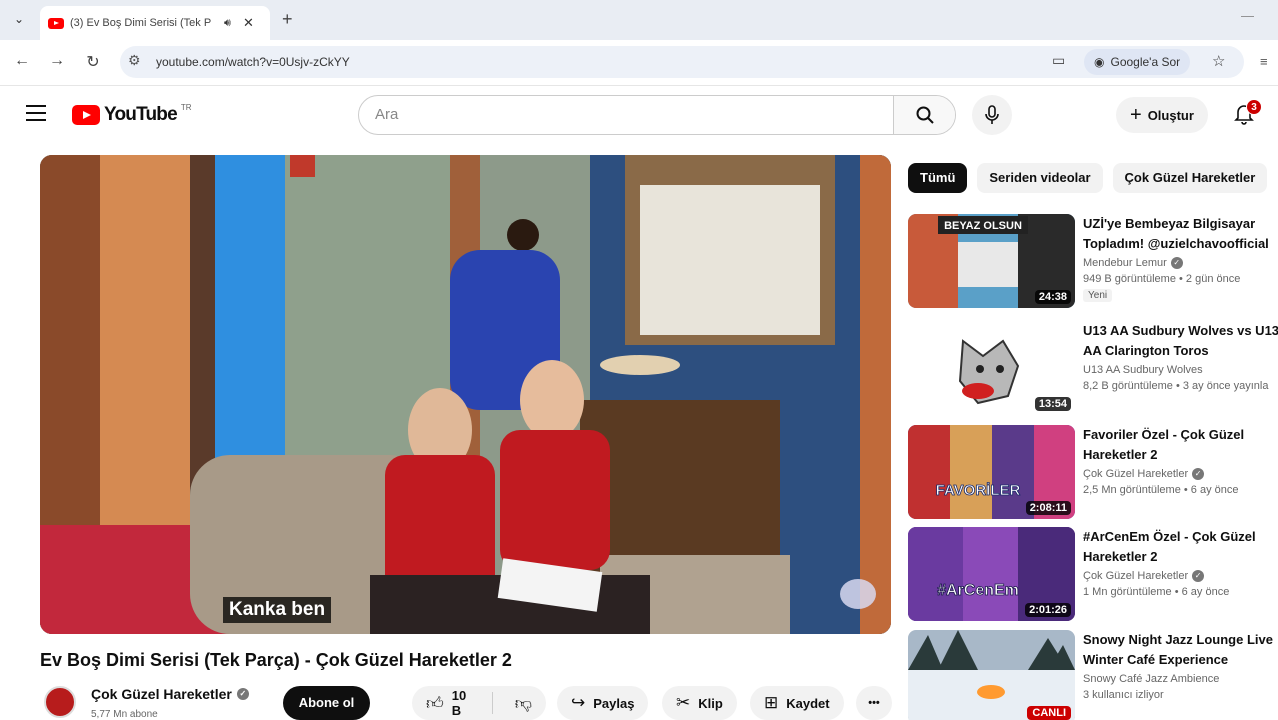 The width and height of the screenshot is (1278, 720). I want to click on save-playlist-icon: ⊞, so click(771, 702).